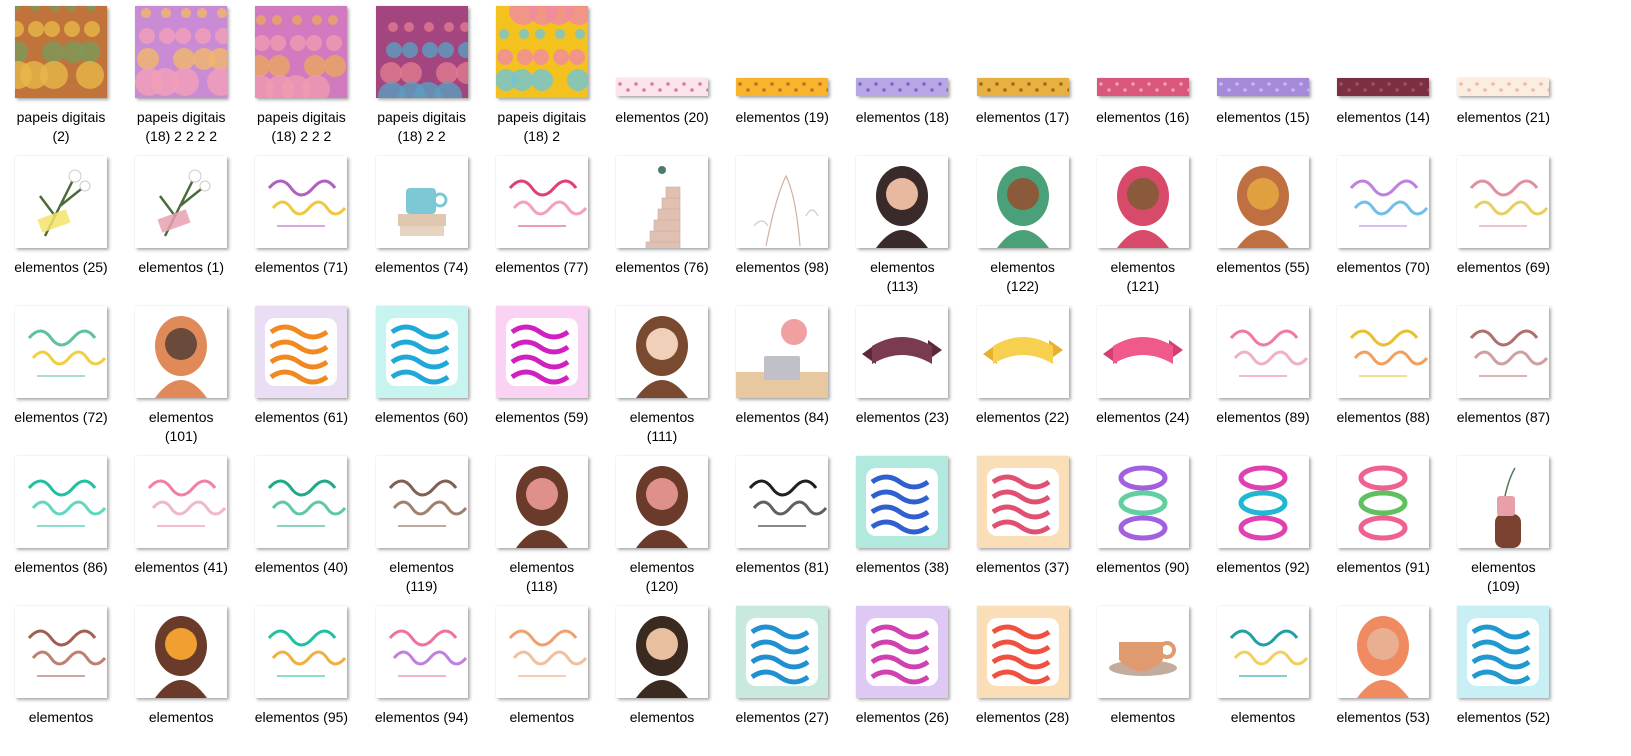  I want to click on file-item: elementos (119), so click(422, 531).